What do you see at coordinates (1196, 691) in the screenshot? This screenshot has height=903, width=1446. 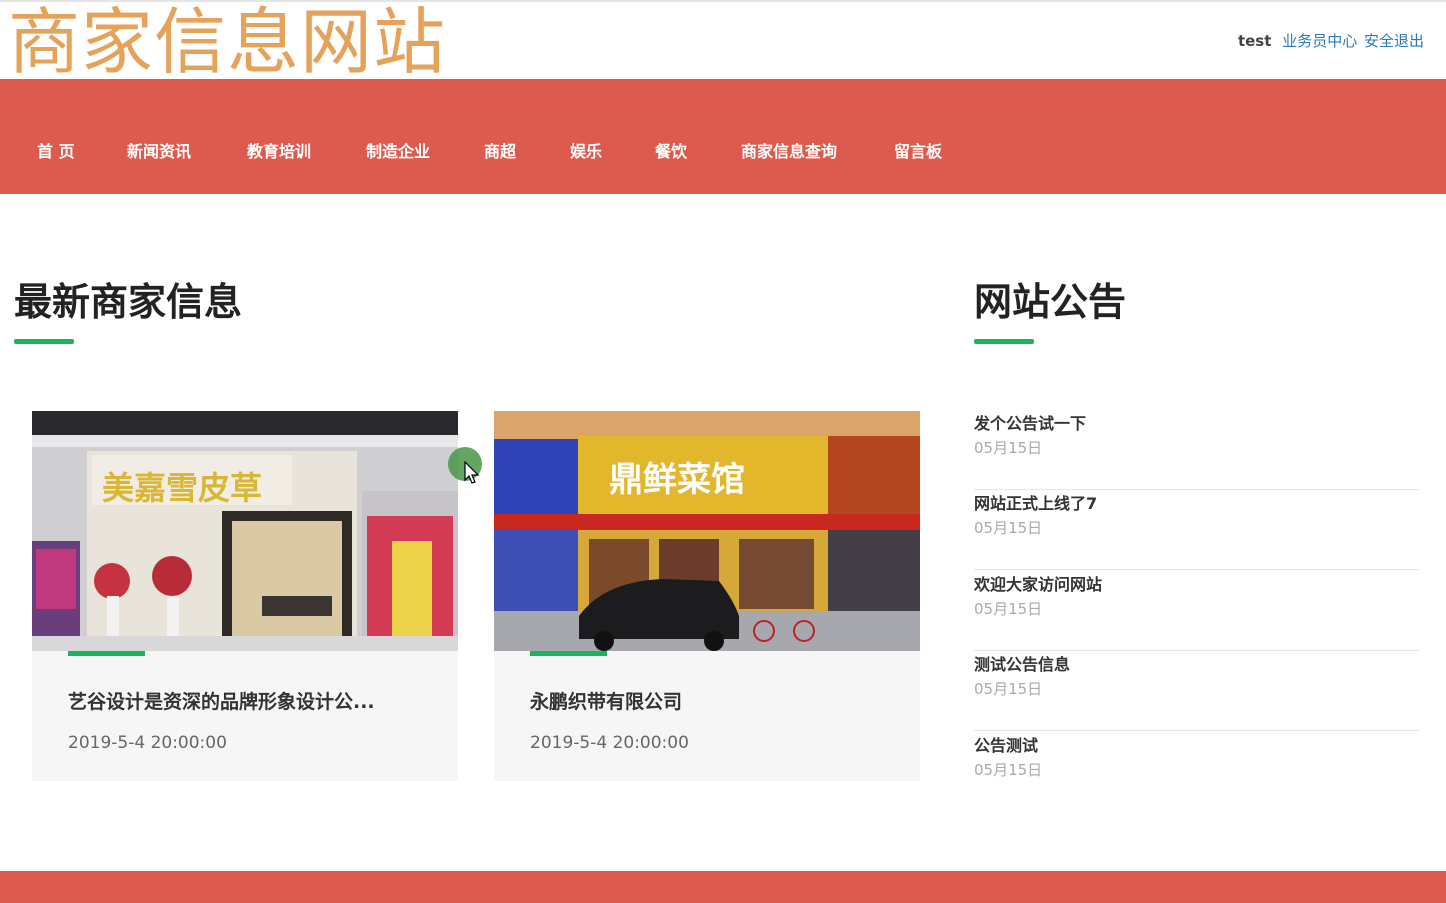 I see `notice-item: 测试公告信息 05月15日` at bounding box center [1196, 691].